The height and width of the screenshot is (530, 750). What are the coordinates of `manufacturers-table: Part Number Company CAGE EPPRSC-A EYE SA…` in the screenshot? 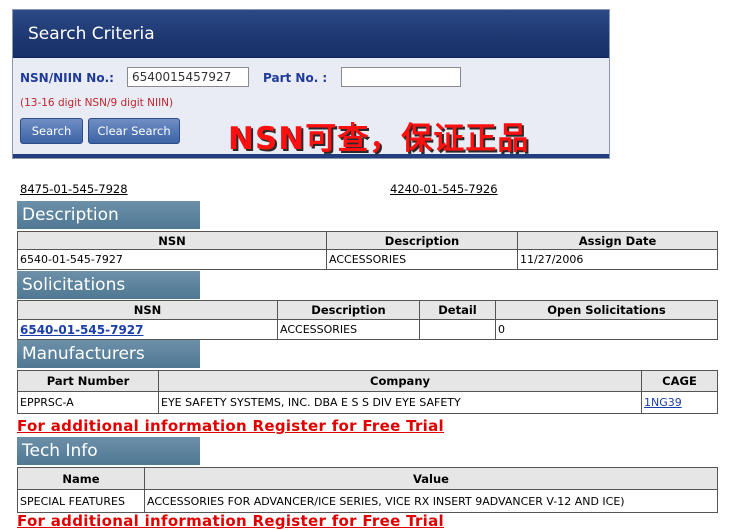 It's located at (367, 392).